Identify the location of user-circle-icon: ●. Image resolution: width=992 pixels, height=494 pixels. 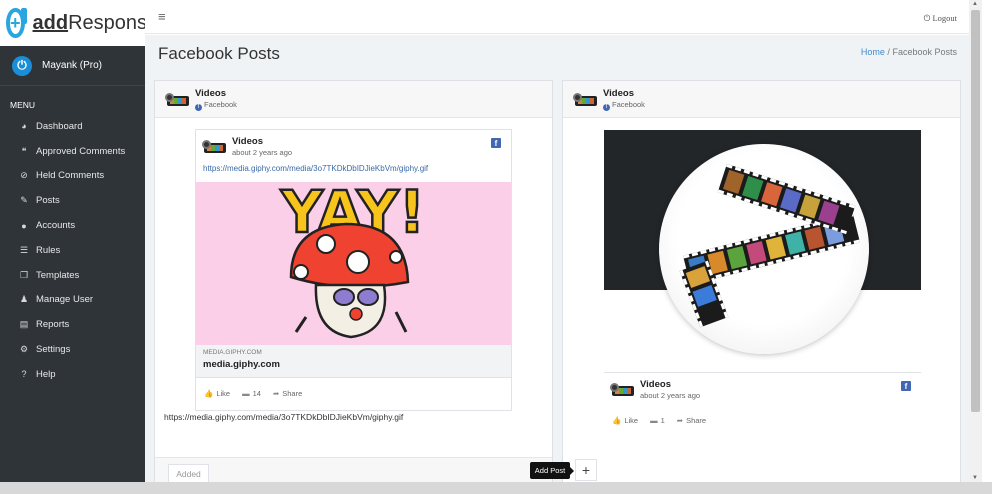
(24, 225).